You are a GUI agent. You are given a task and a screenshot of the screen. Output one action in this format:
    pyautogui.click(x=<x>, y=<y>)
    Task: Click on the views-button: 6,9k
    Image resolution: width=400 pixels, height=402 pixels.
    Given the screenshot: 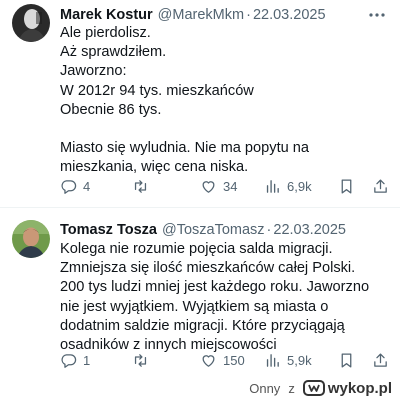 What is the action you would take?
    pyautogui.click(x=288, y=186)
    